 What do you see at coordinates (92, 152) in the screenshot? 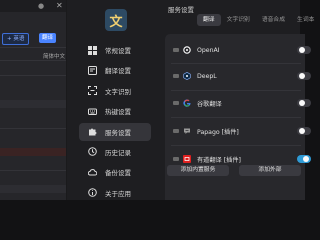
I see `history-icon` at bounding box center [92, 152].